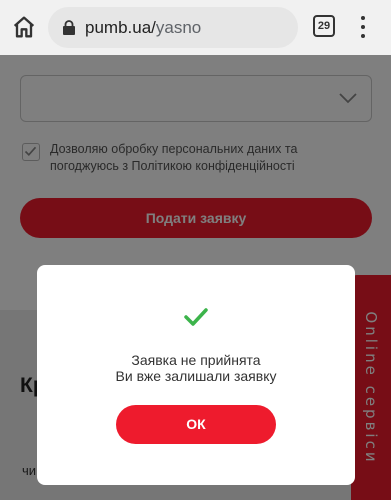 This screenshot has width=391, height=500. I want to click on ok-button: ОК, so click(196, 424).